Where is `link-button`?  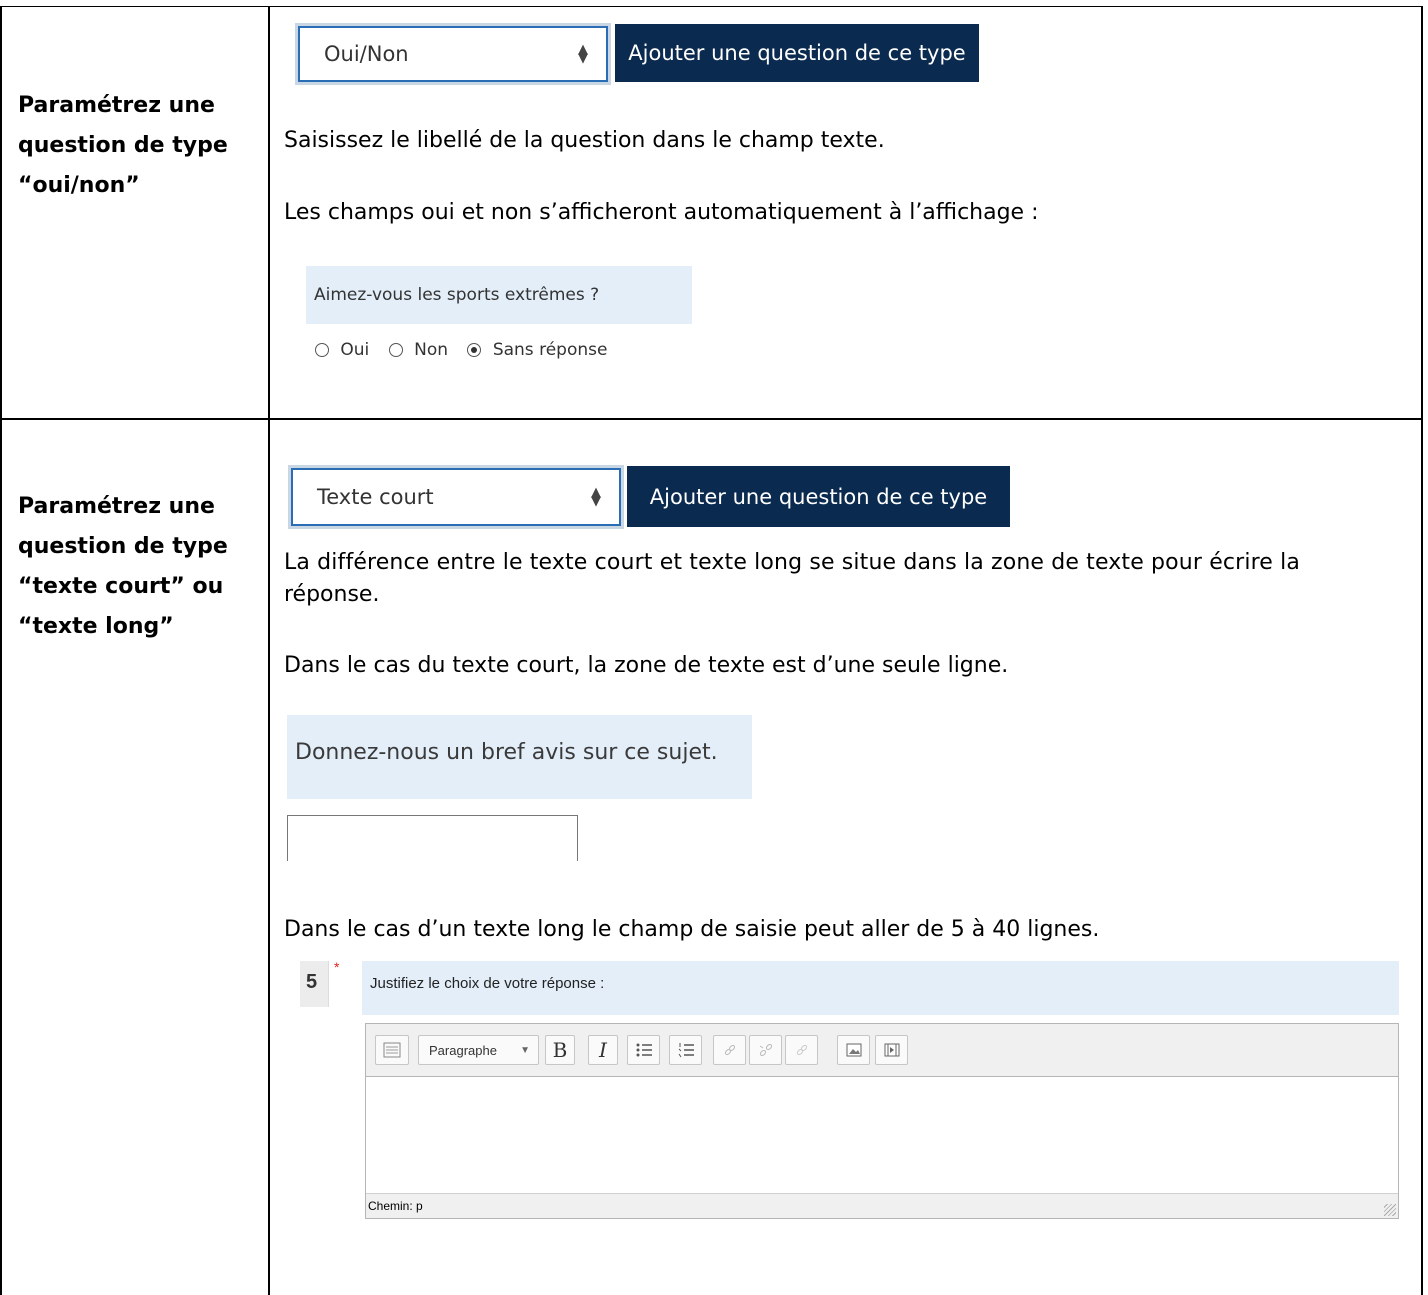 link-button is located at coordinates (729, 1050).